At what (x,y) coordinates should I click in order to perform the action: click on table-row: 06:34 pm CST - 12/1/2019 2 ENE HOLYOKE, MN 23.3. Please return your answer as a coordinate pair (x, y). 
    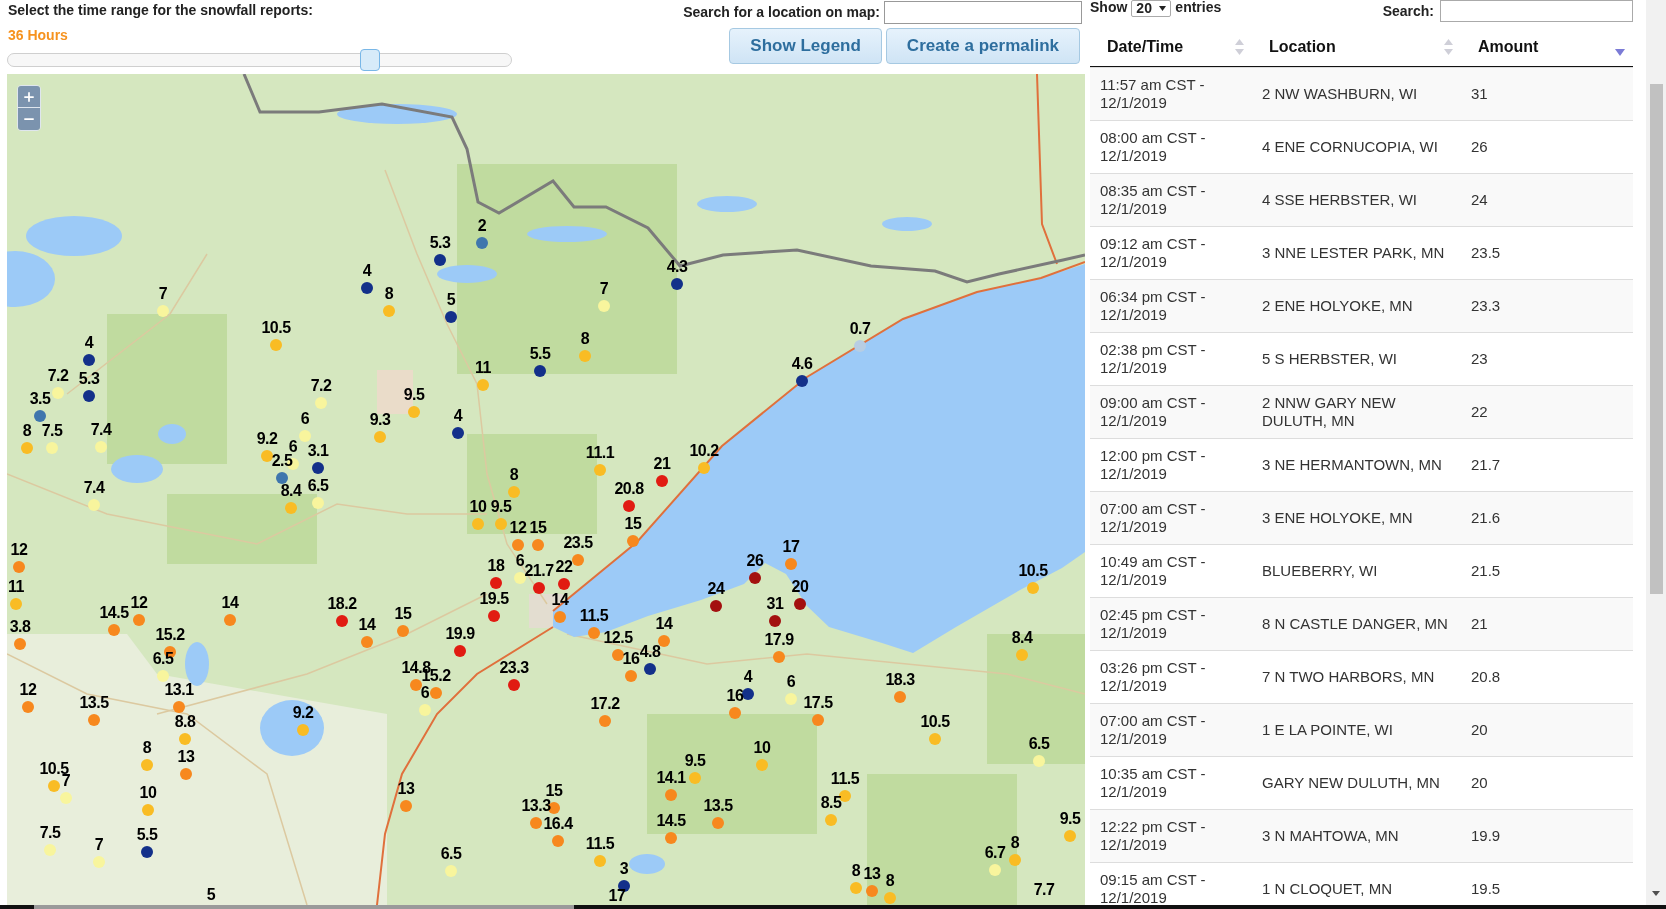
    Looking at the image, I should click on (1361, 305).